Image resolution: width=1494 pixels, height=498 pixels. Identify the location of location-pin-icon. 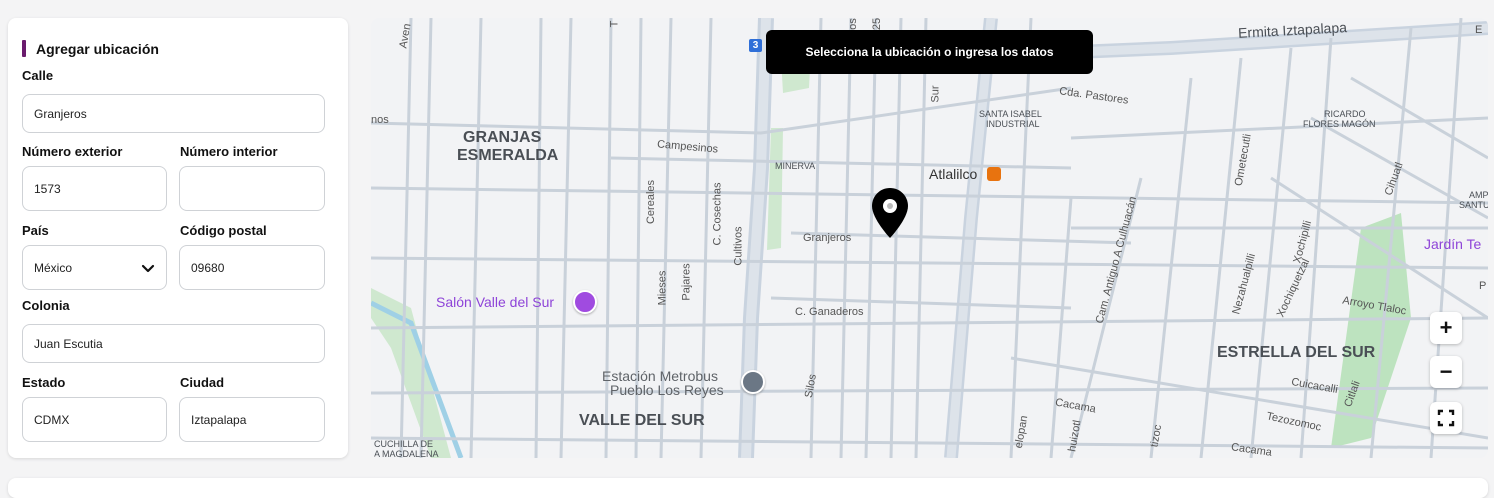
(890, 213).